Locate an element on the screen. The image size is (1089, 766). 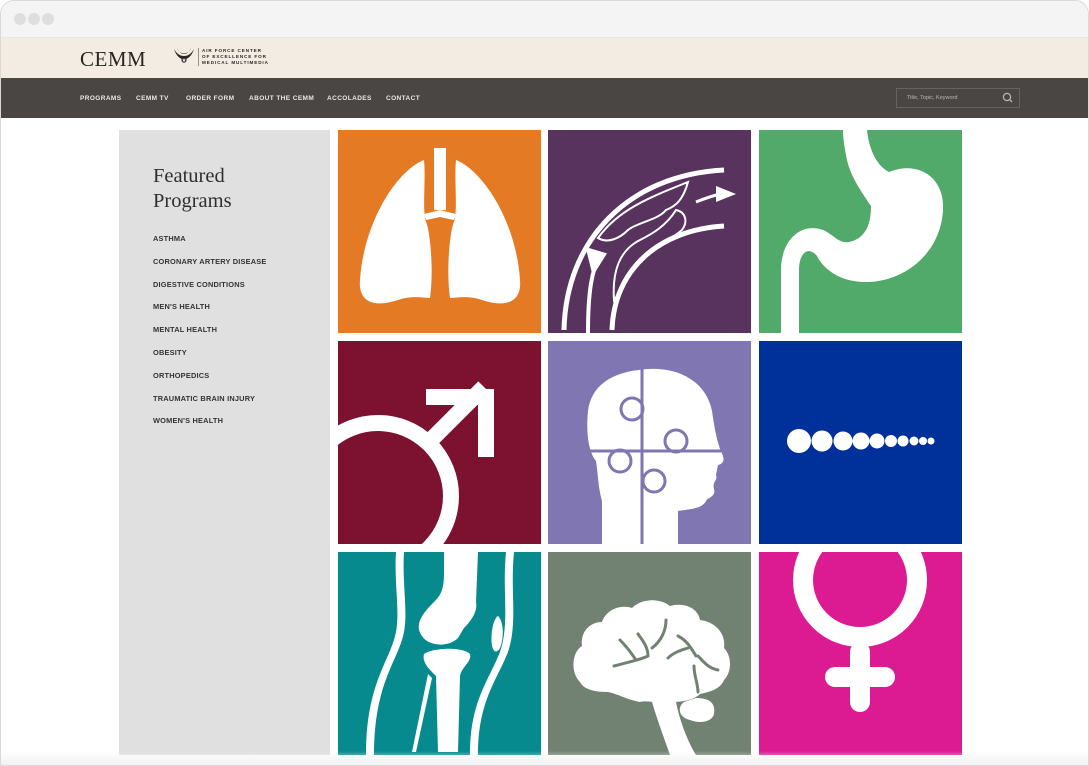
tile-asthma is located at coordinates (439, 231).